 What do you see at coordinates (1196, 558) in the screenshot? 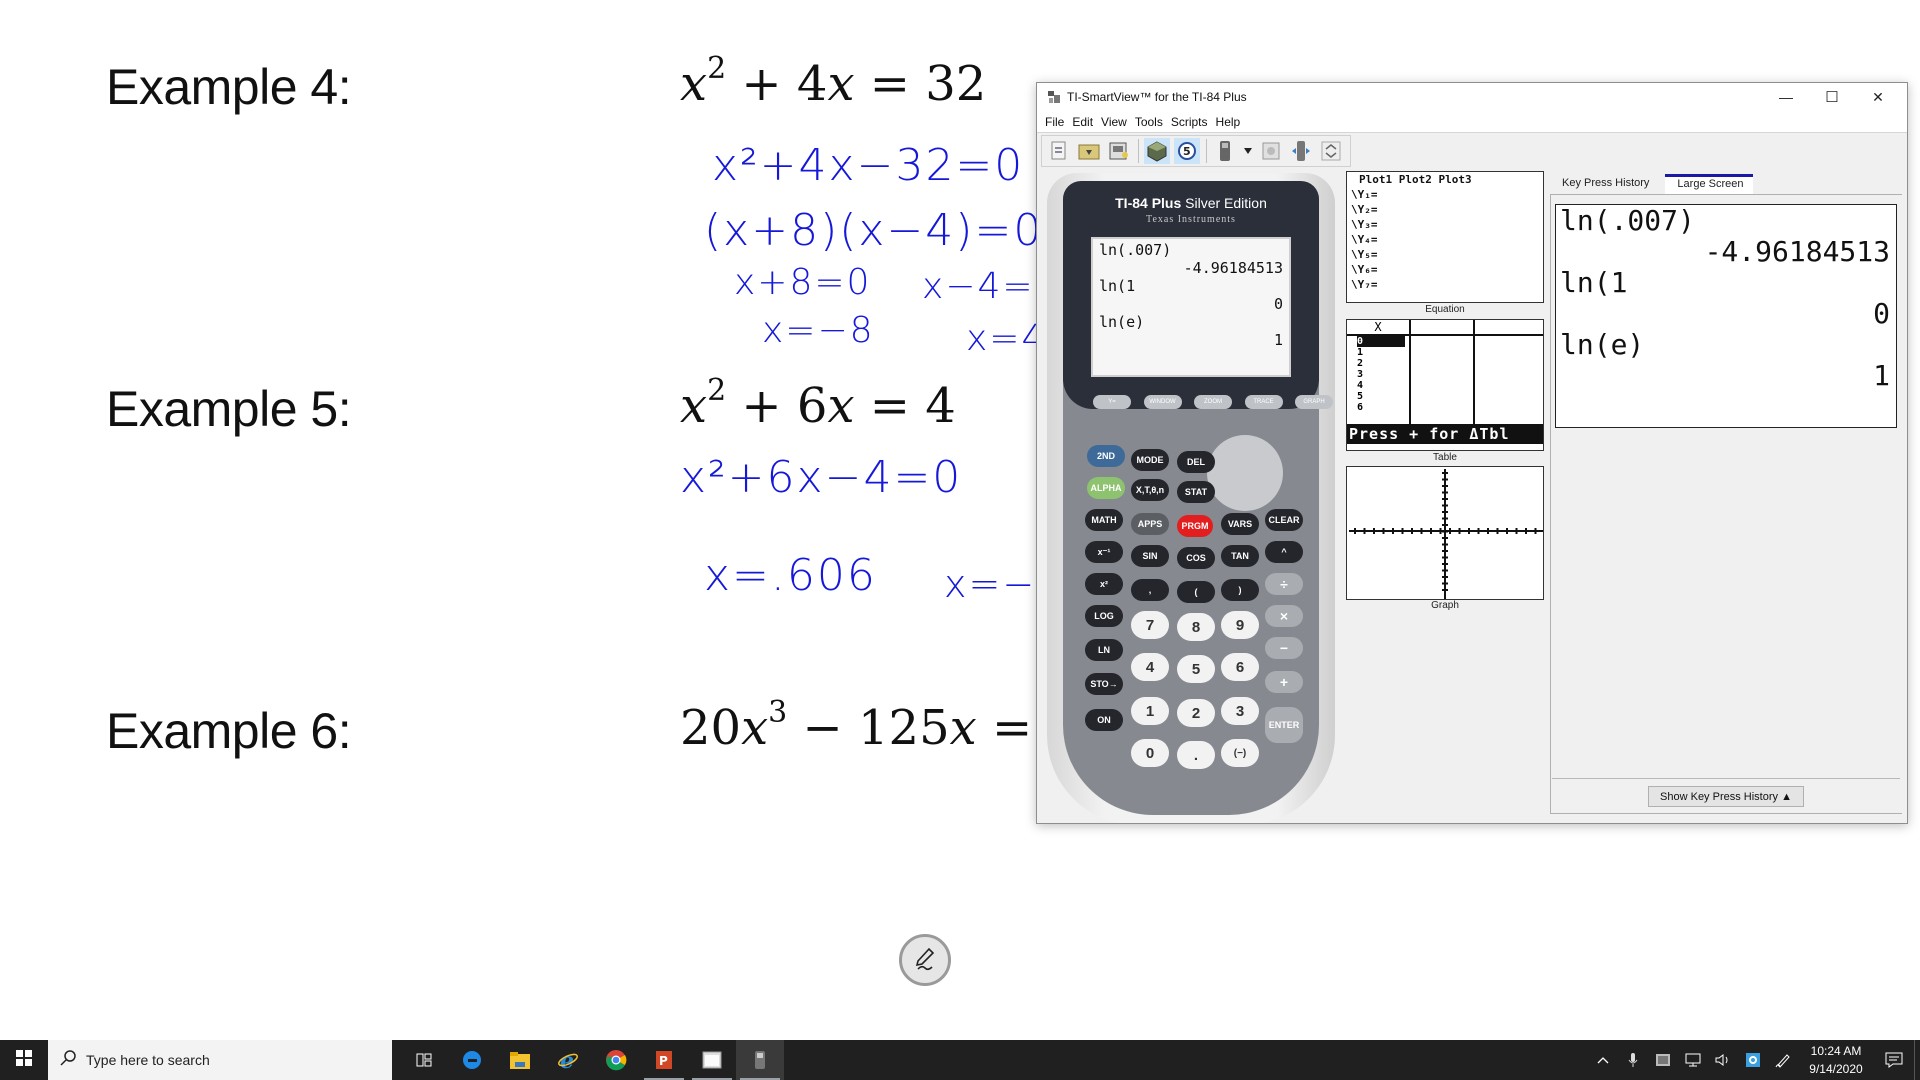
I see `key-cos: COS` at bounding box center [1196, 558].